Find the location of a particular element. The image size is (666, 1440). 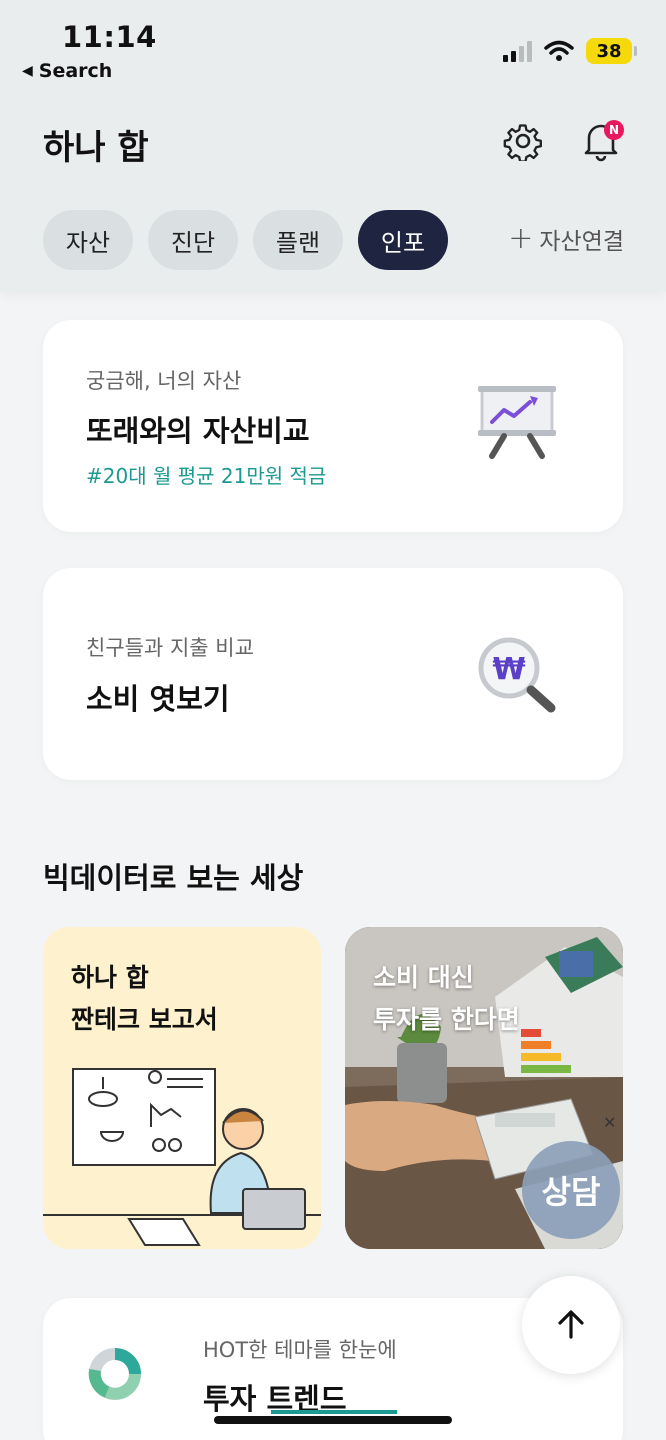

donut-chart-icon is located at coordinates (114, 1374).